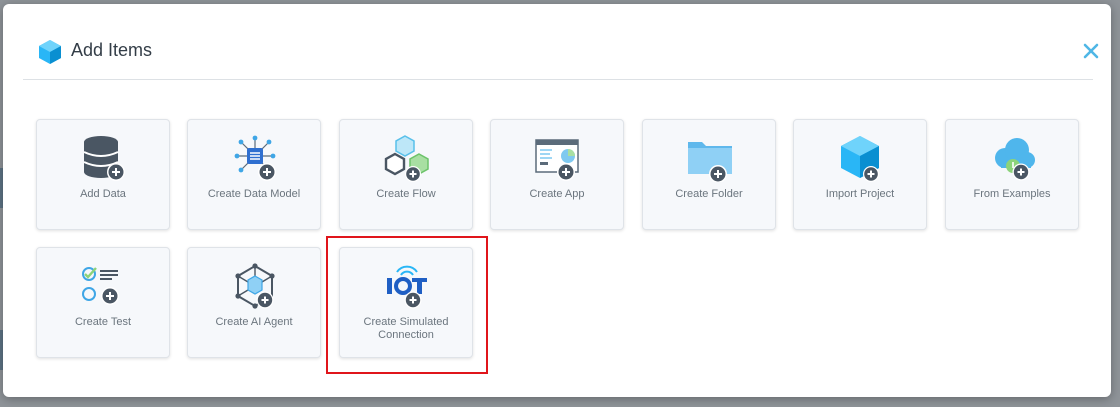 The width and height of the screenshot is (1120, 407). I want to click on tile-create-folder: Create Folder, so click(709, 174).